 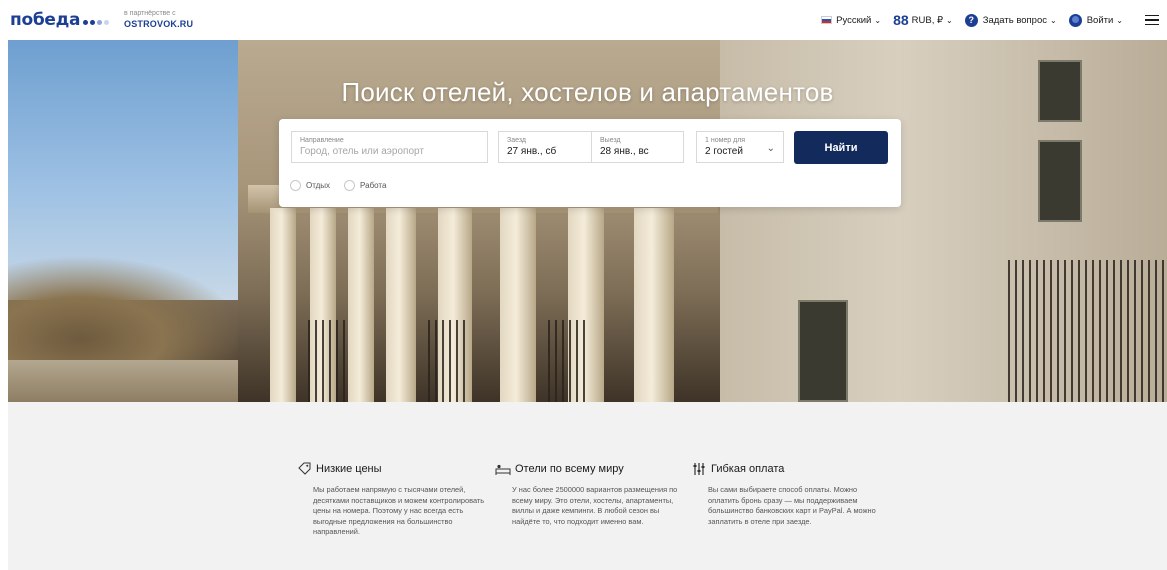 What do you see at coordinates (724, 151) in the screenshot?
I see `guests-value: 2 гостей` at bounding box center [724, 151].